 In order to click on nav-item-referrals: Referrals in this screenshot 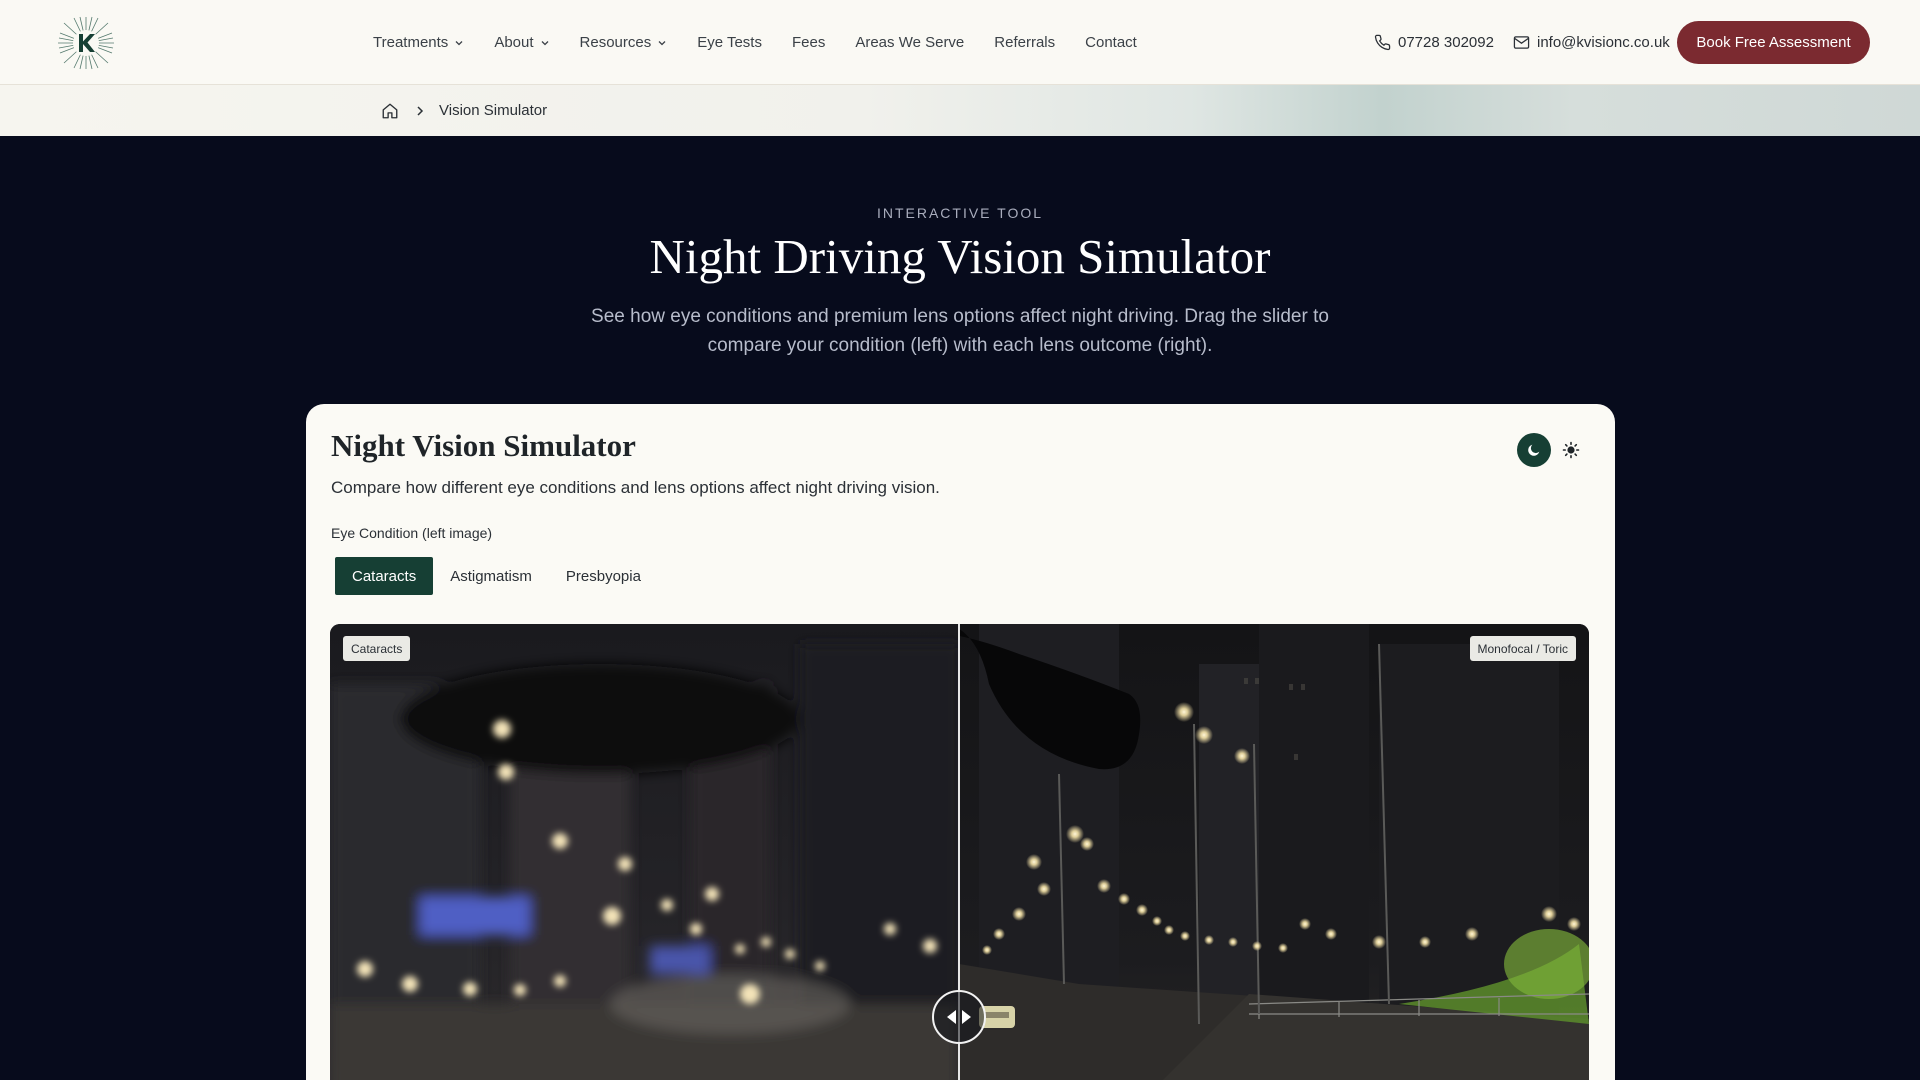, I will do `click(1024, 42)`.